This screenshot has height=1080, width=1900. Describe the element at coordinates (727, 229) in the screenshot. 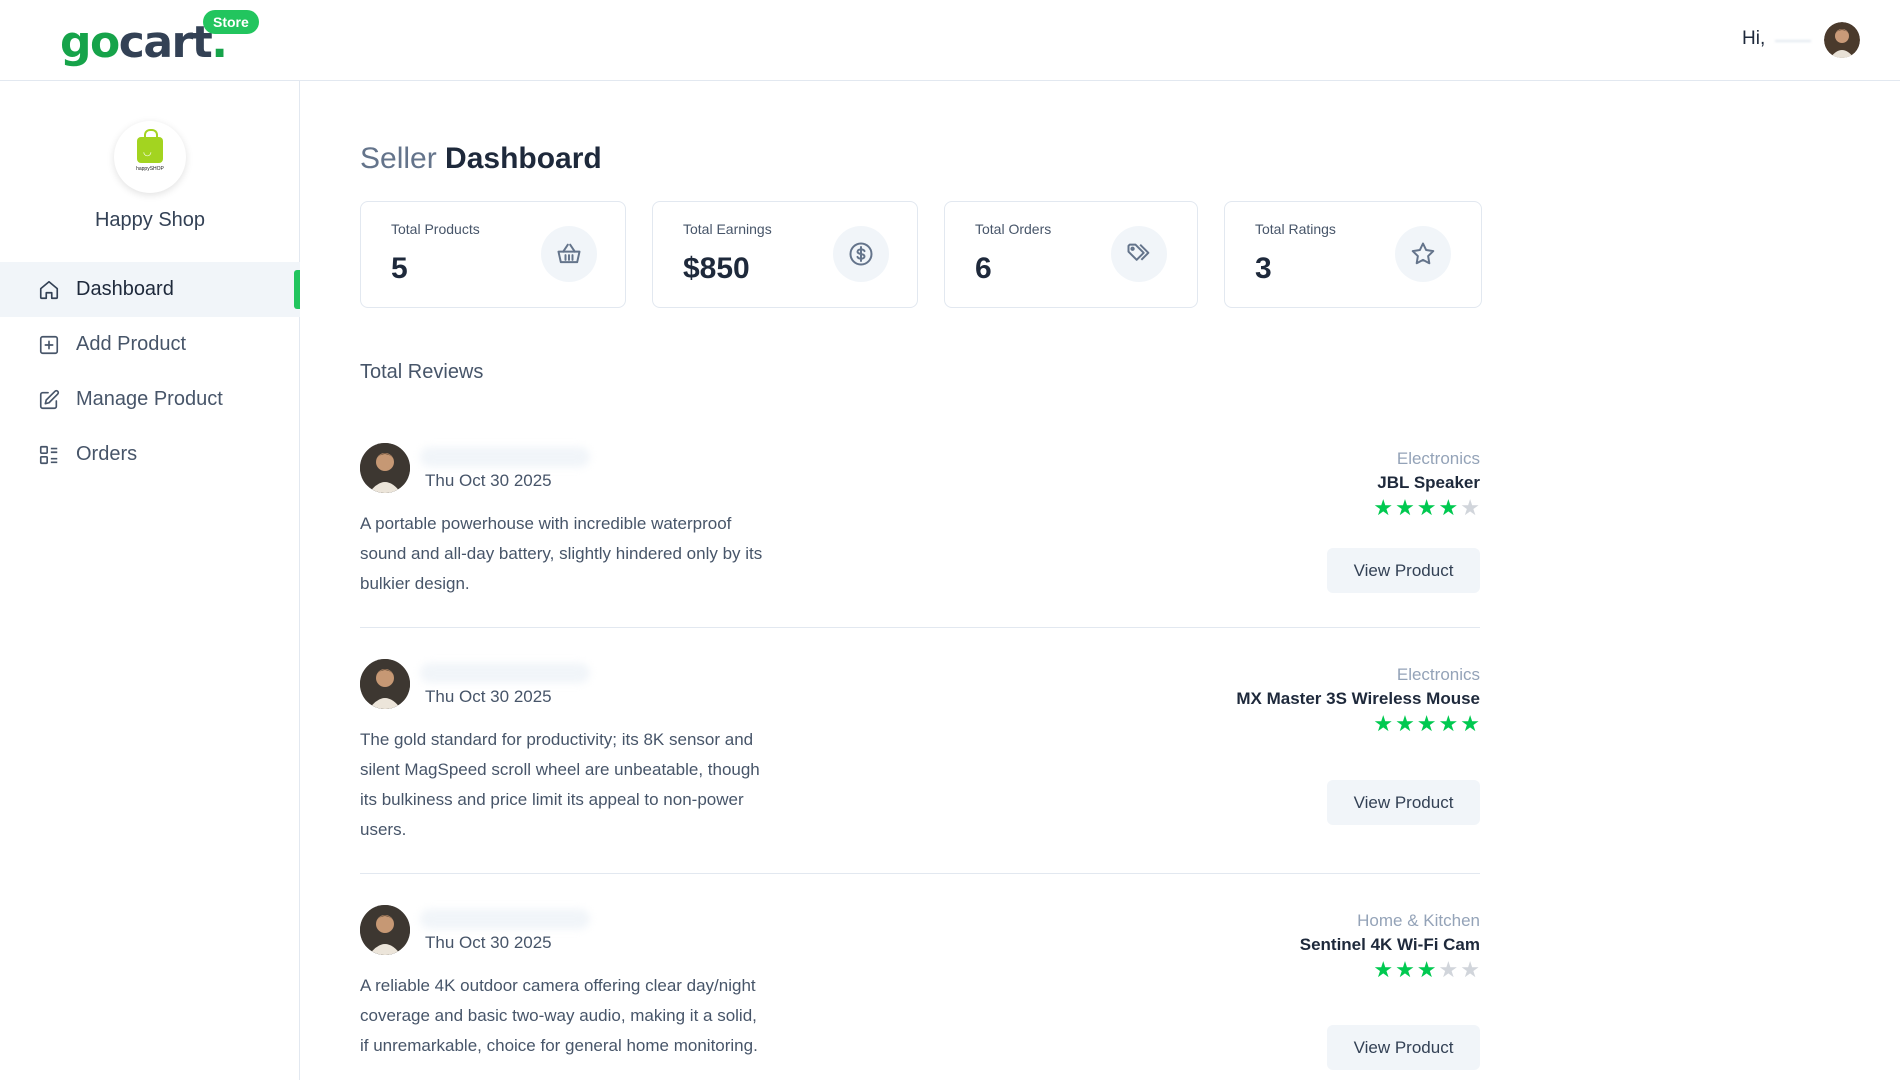

I see `stat-label: Total Earnings` at that location.